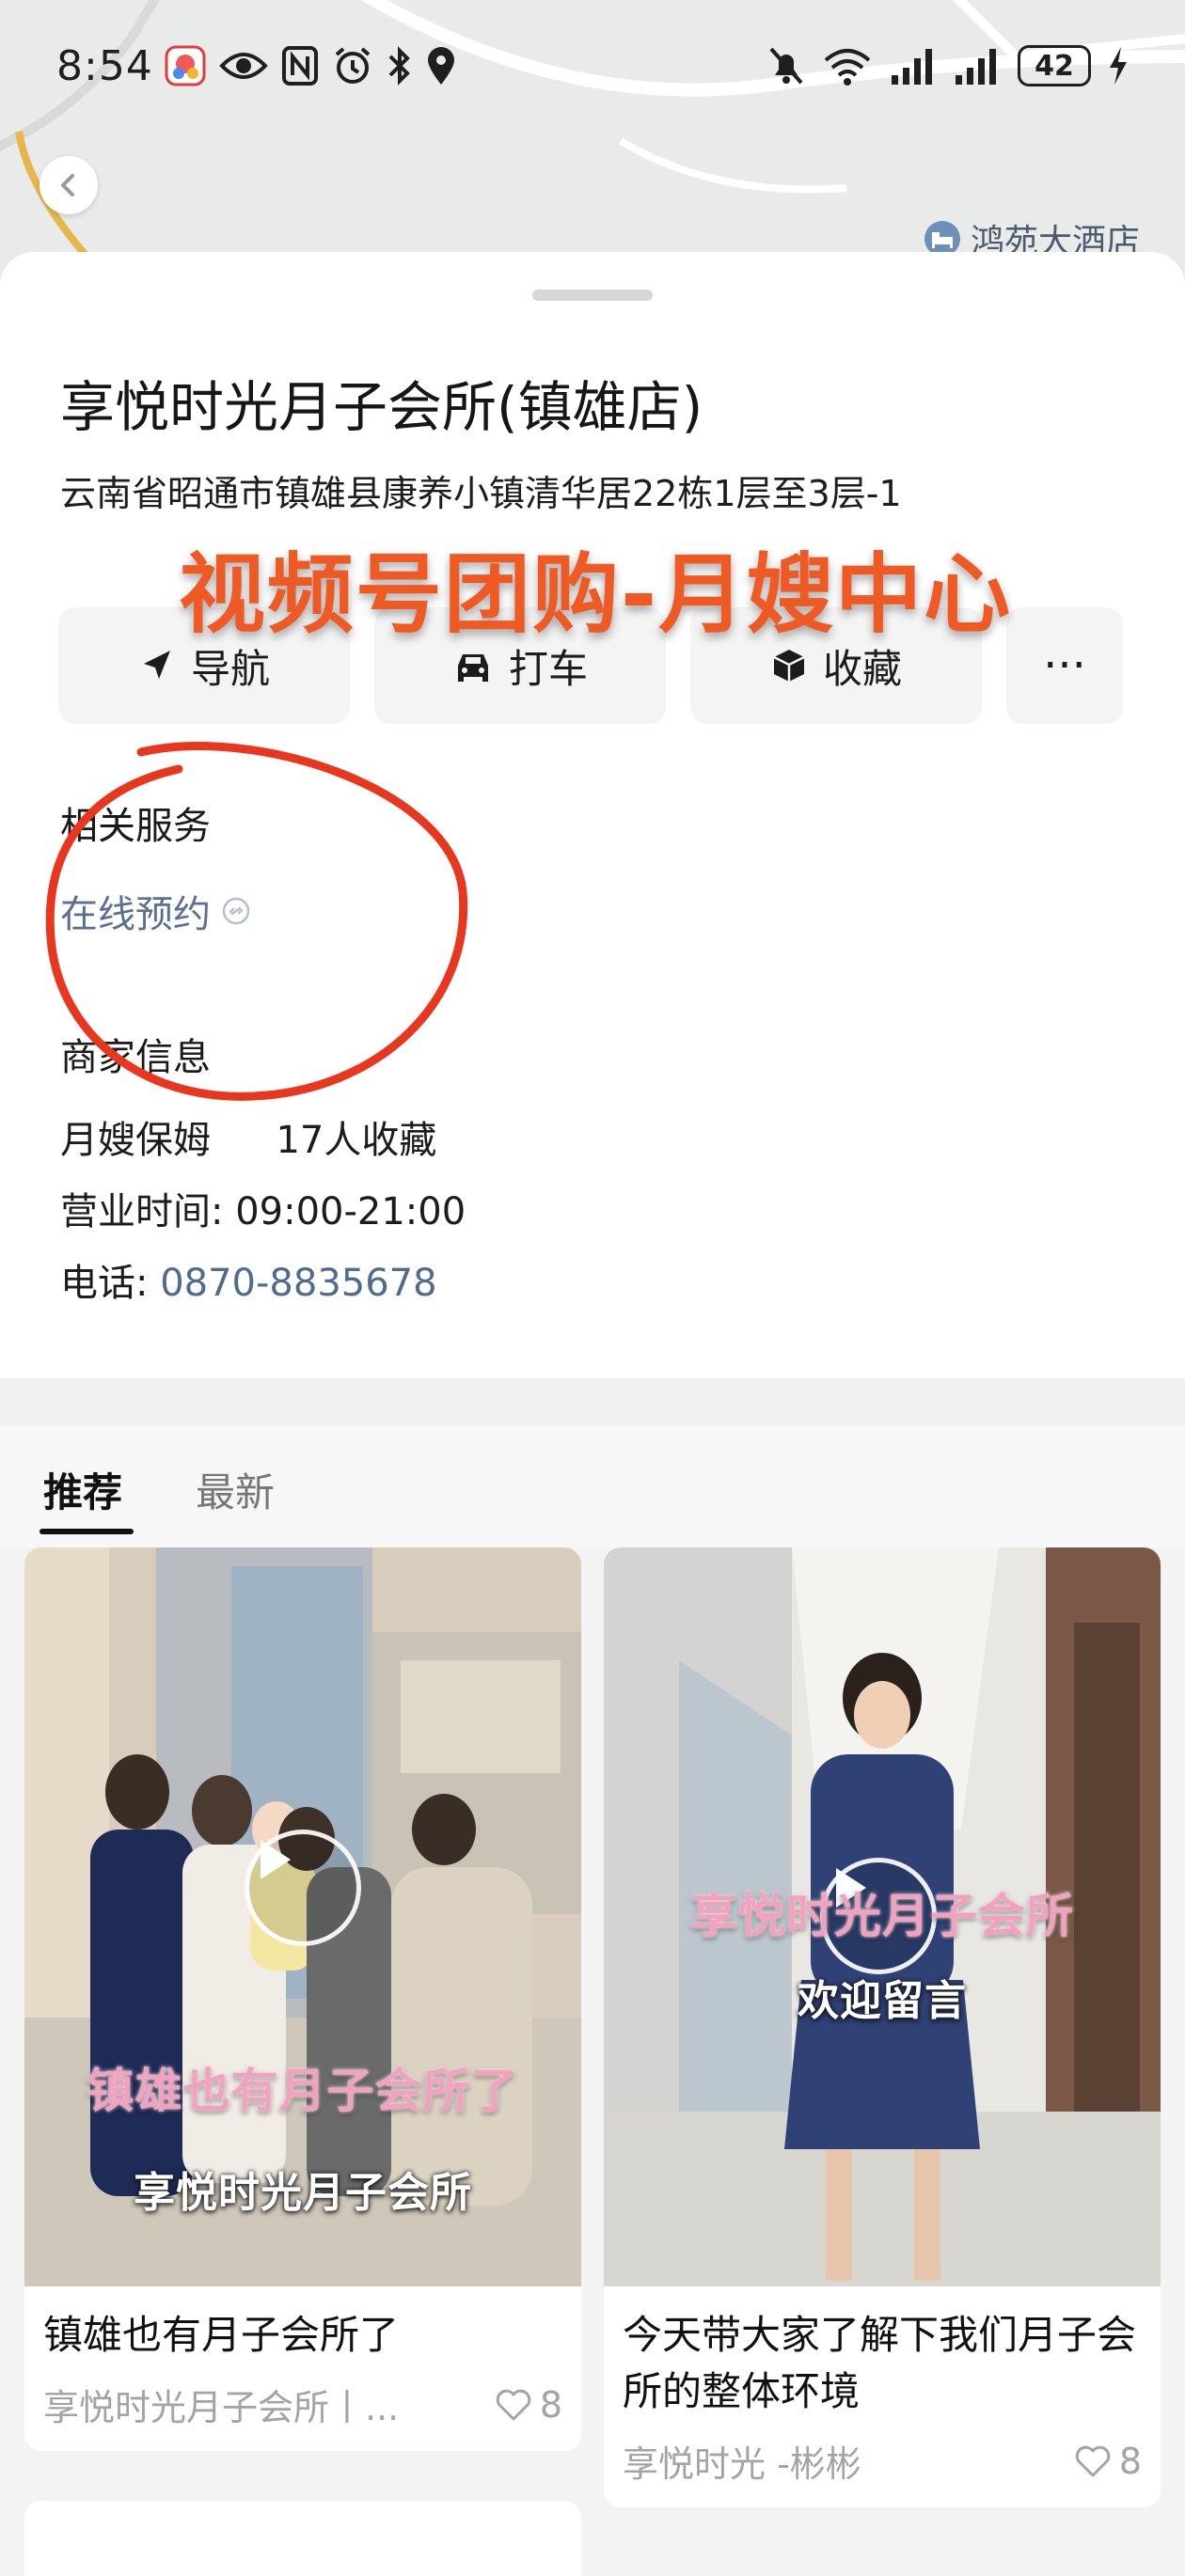 The height and width of the screenshot is (2576, 1185). I want to click on back-button, so click(69, 185).